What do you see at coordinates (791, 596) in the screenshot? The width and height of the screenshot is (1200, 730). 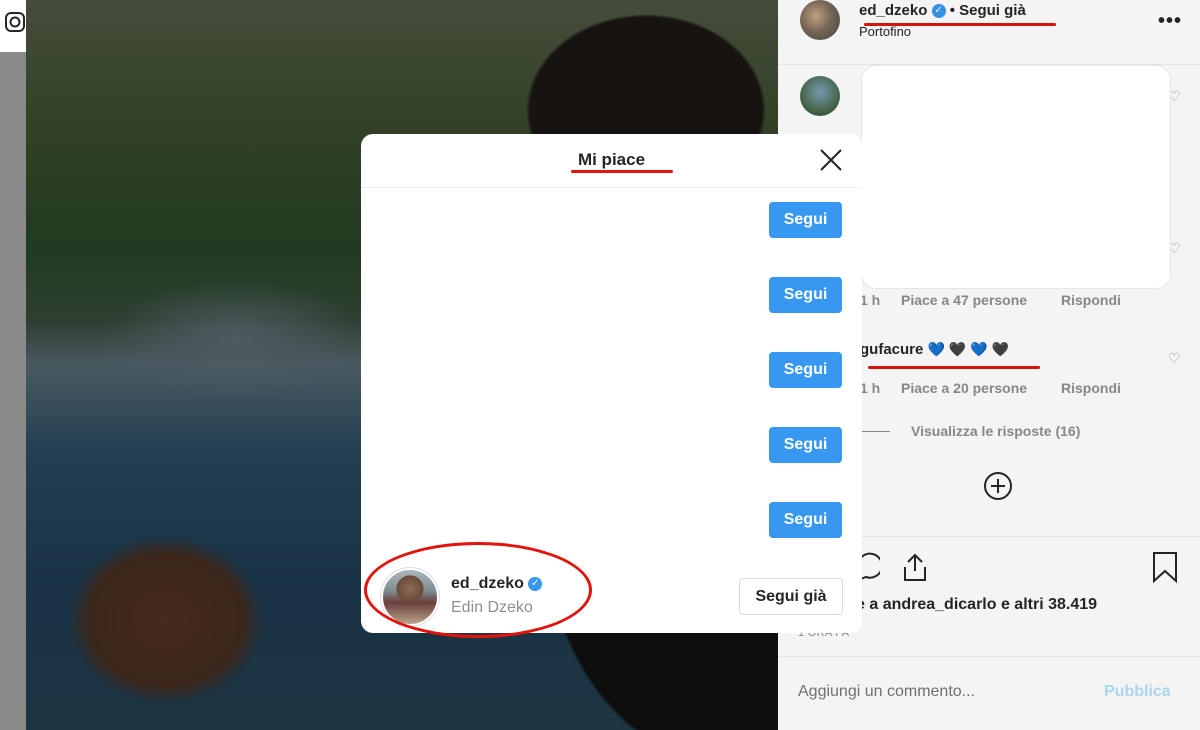 I see `following-button: Segui già` at bounding box center [791, 596].